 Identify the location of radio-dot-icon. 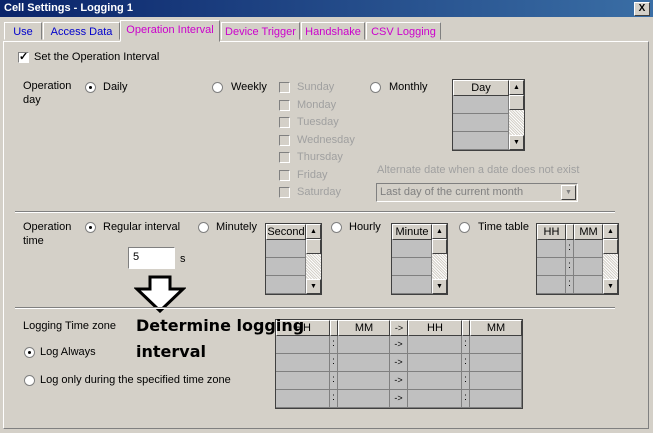
(90, 227).